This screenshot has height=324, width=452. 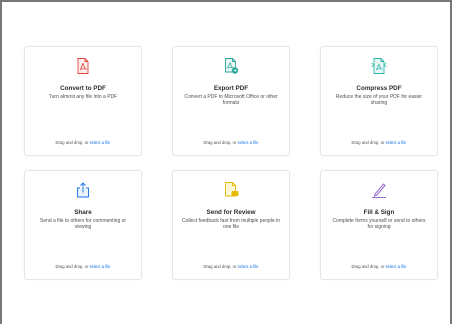 What do you see at coordinates (83, 66) in the screenshot?
I see `pdf-file-icon` at bounding box center [83, 66].